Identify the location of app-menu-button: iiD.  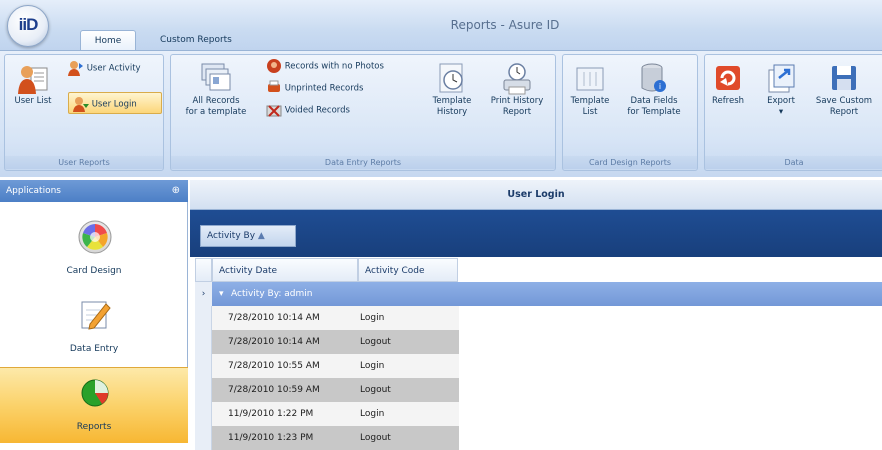
(28, 26).